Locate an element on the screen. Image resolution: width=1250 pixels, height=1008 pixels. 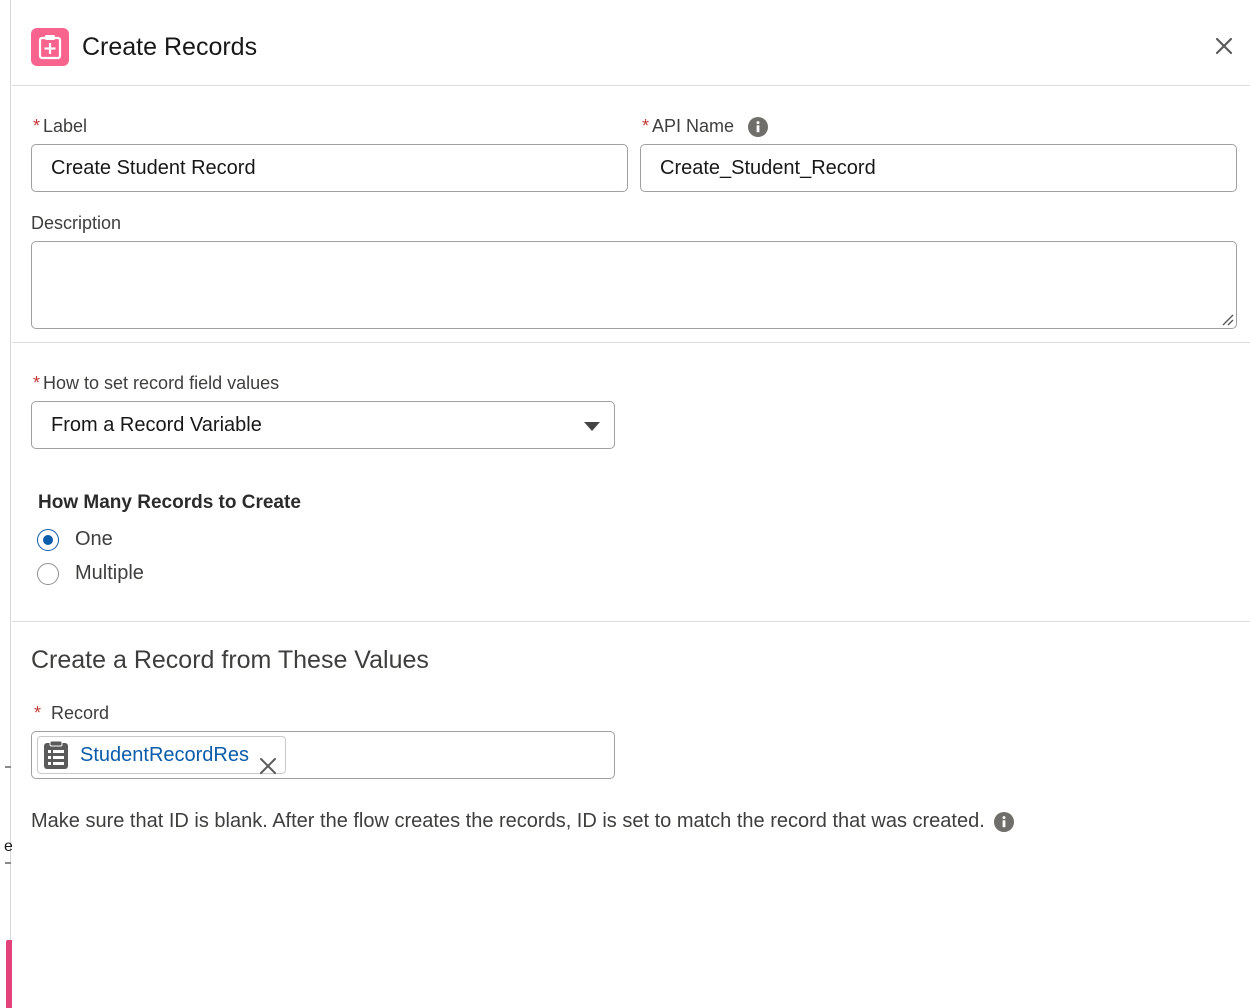
api-name-field-text: API Name is located at coordinates (693, 126).